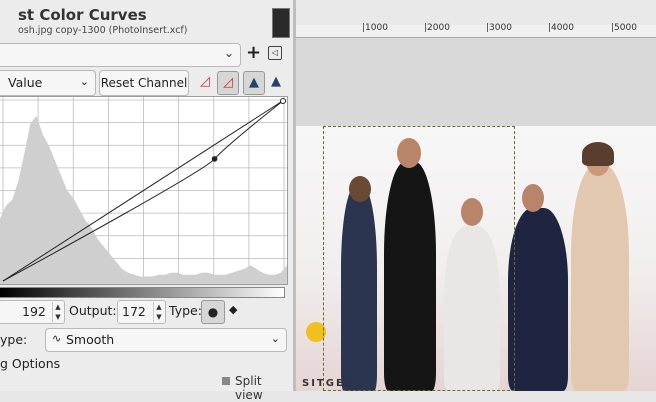 The image size is (656, 402). Describe the element at coordinates (254, 83) in the screenshot. I see `histogram-view-icon: ▲` at that location.